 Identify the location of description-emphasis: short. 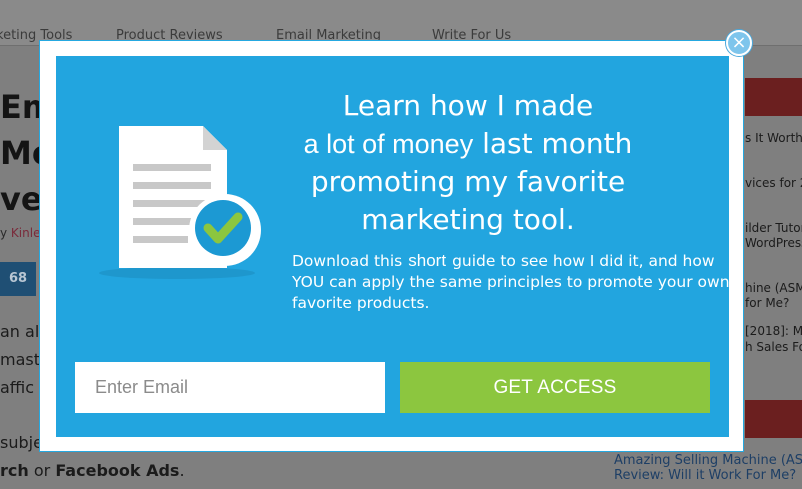
(427, 260).